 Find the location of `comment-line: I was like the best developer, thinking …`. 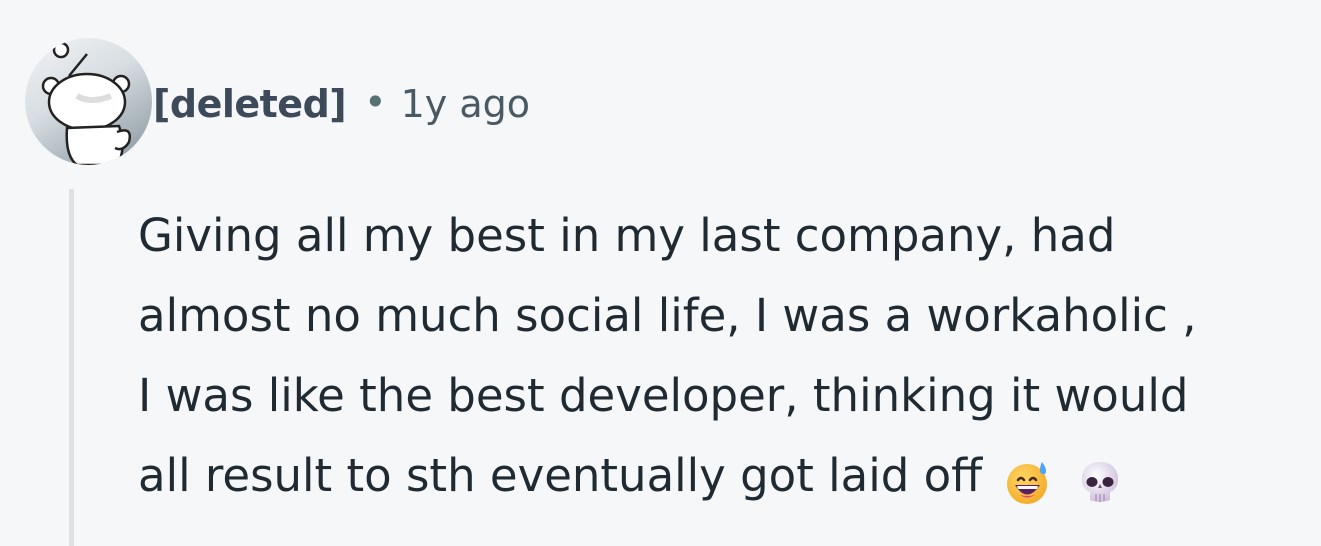

comment-line: I was like the best developer, thinking … is located at coordinates (663, 395).